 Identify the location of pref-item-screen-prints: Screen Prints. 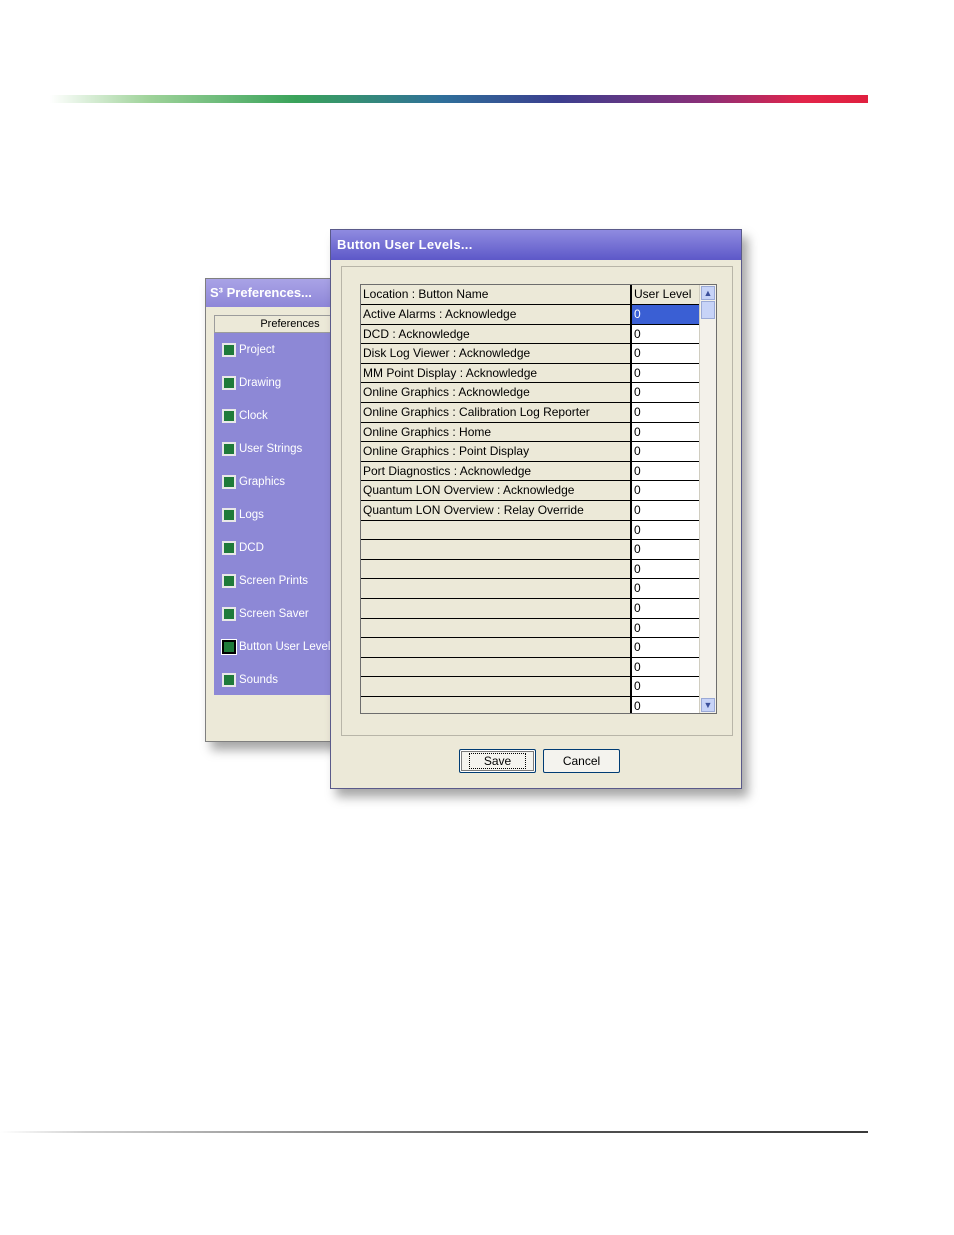
(265, 581).